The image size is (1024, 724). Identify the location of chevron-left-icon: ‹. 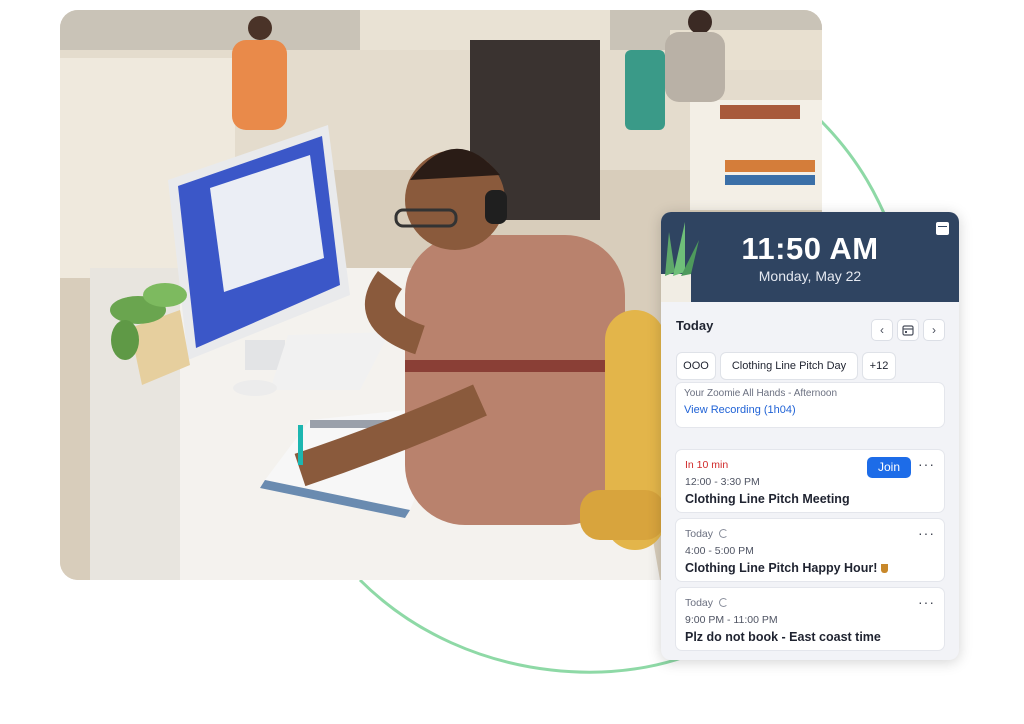
(882, 330).